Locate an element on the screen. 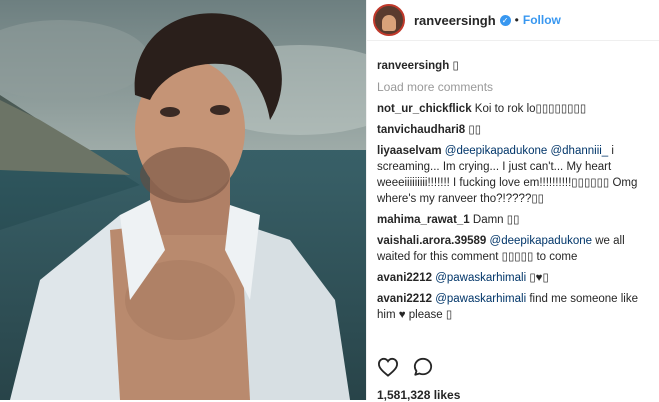 The width and height of the screenshot is (659, 402). avatar is located at coordinates (389, 20).